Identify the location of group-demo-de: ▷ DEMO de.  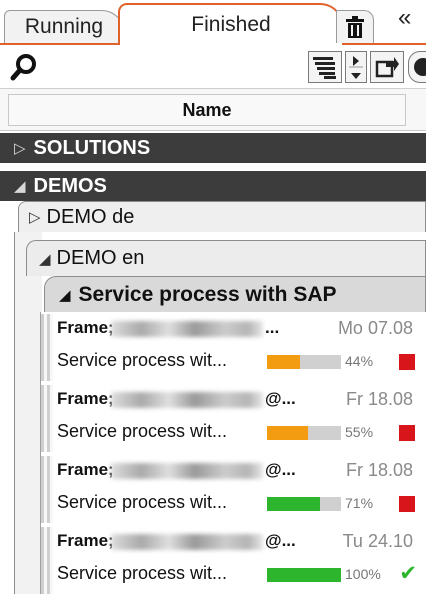
(222, 216).